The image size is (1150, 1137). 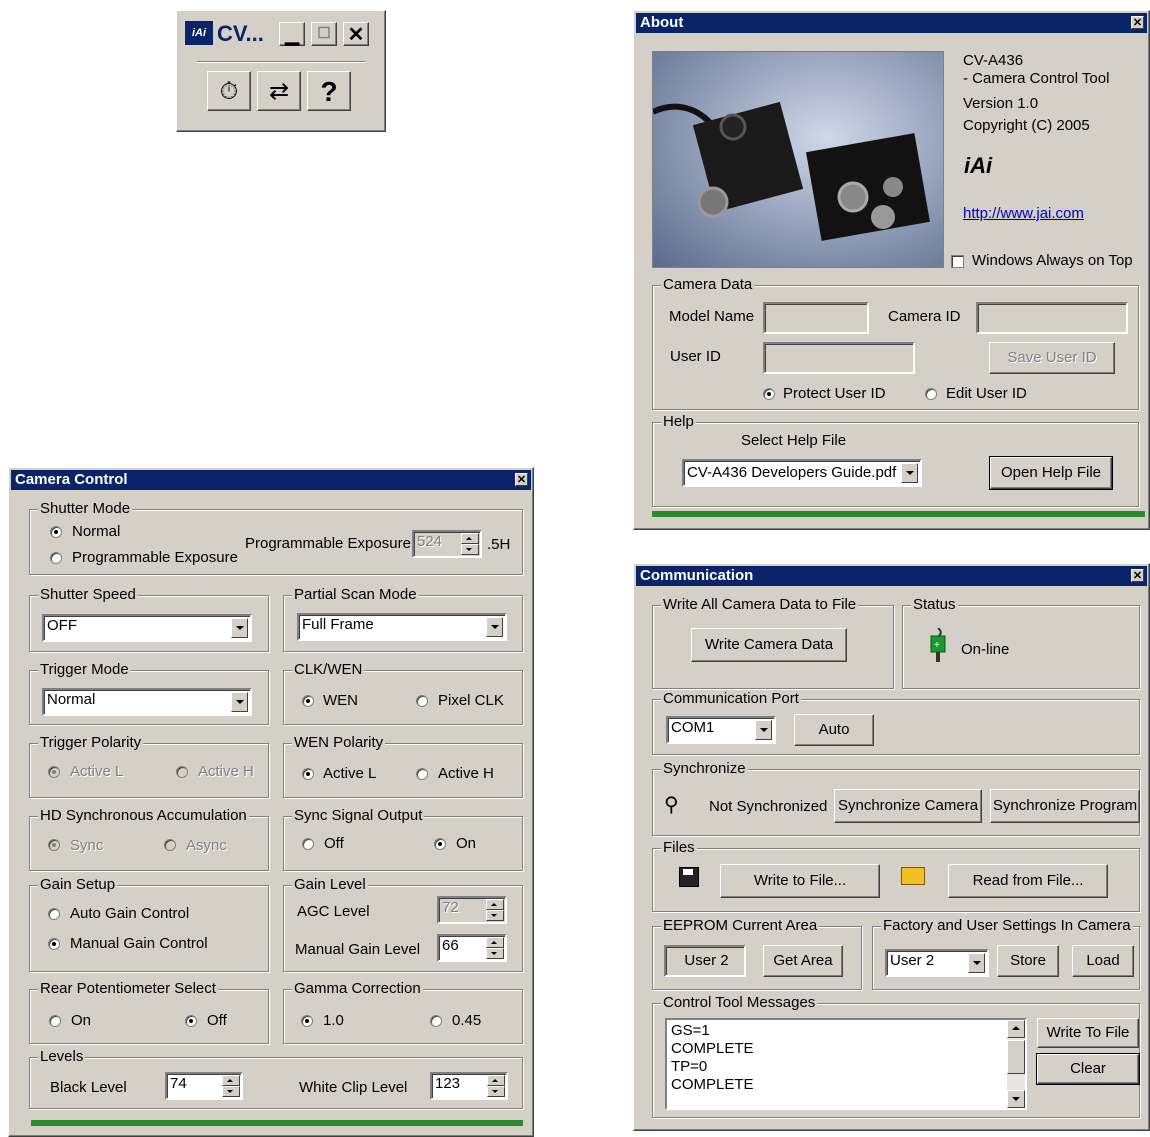 What do you see at coordinates (204, 1086) in the screenshot?
I see `black-level-field: 74` at bounding box center [204, 1086].